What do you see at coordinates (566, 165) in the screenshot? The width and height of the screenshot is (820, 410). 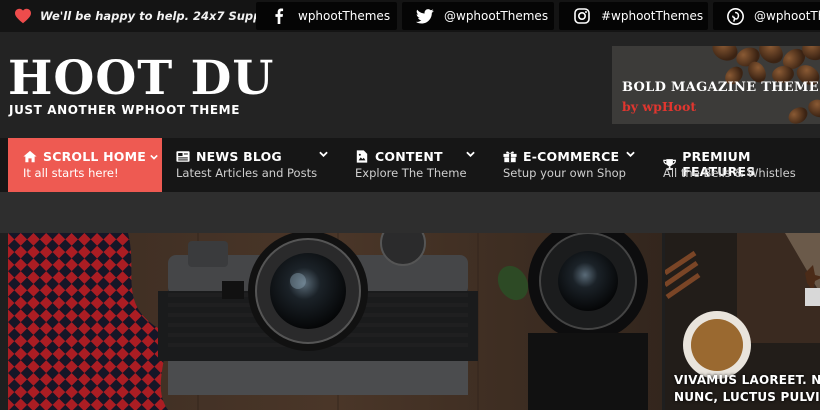 I see `menu-item-e-commerce: E-COMMERCE Setup your own Shop` at bounding box center [566, 165].